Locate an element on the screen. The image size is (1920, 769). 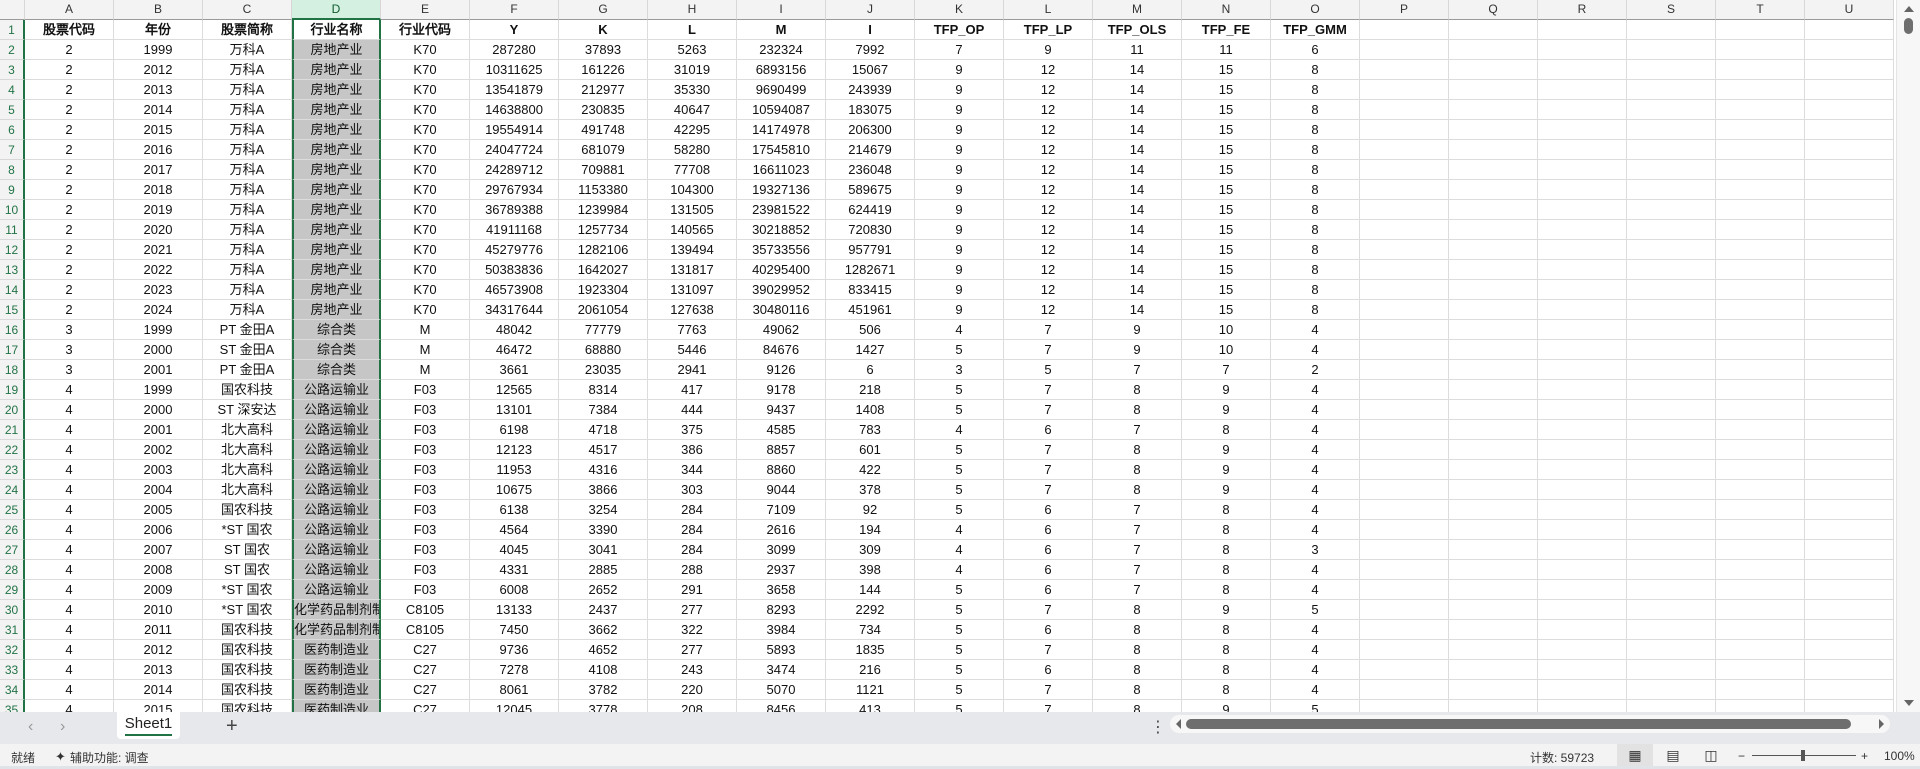
cell: 13133 is located at coordinates (514, 610).